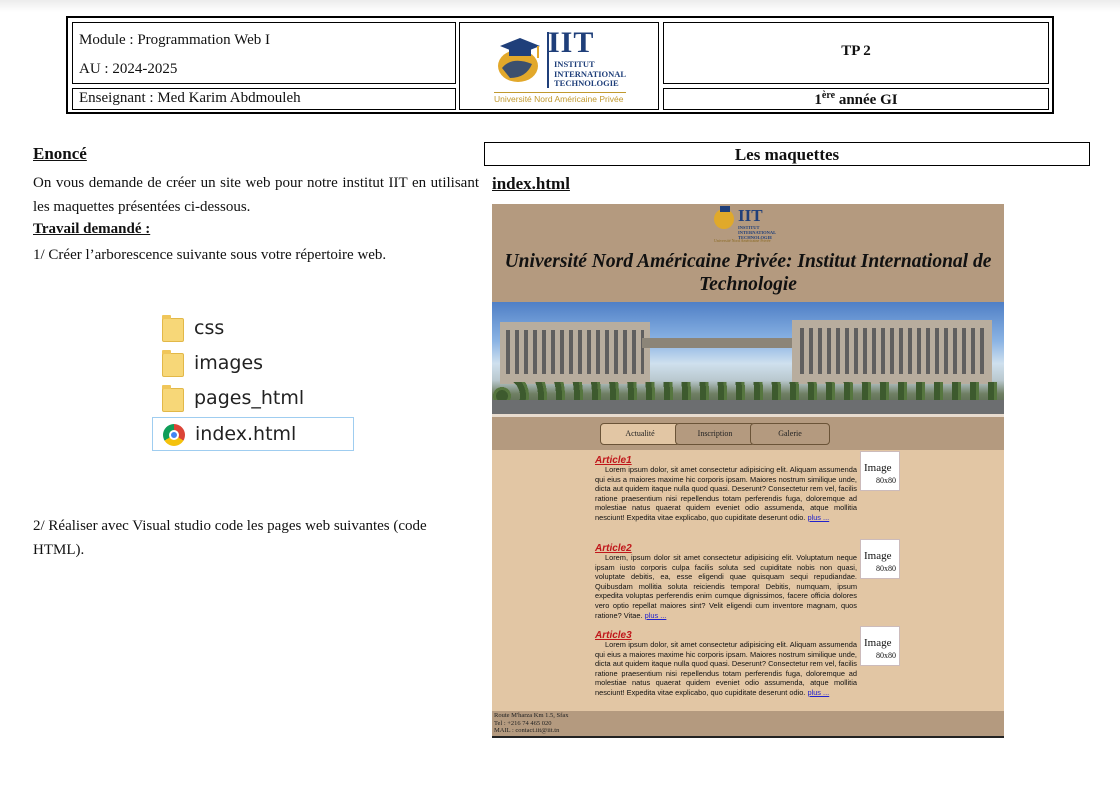  I want to click on module-text: Module : Programmation Web I, so click(174, 40).